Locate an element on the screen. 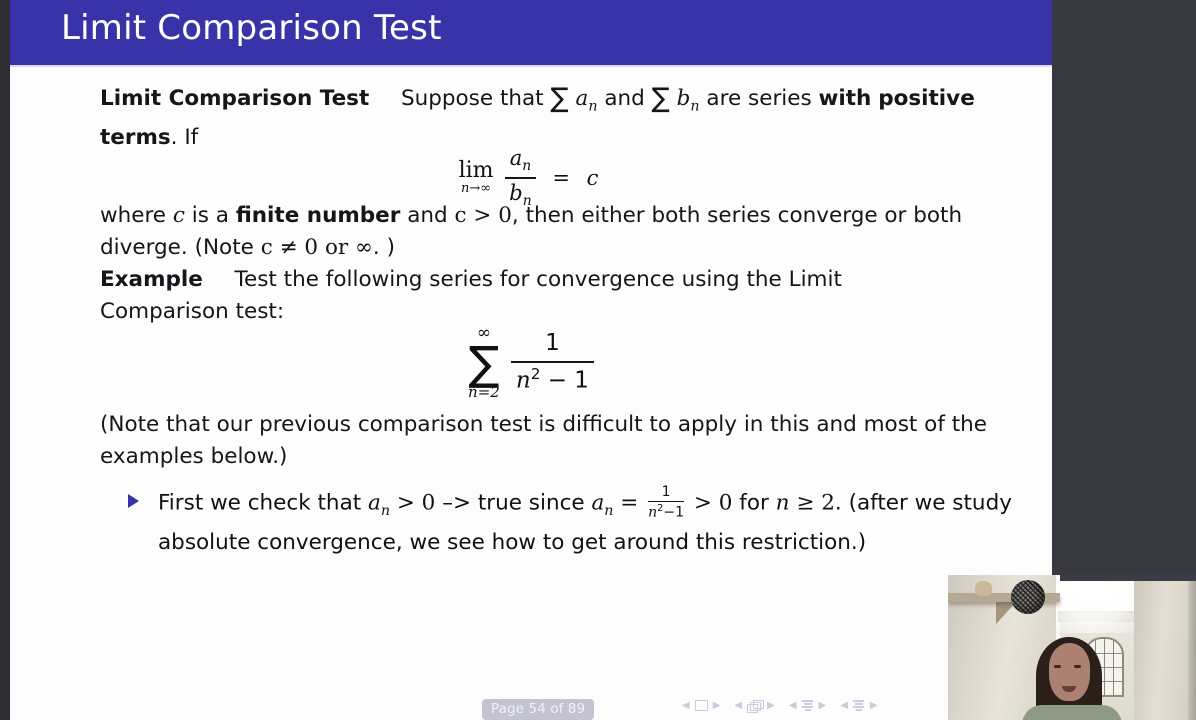 The height and width of the screenshot is (720, 1196). previous-slide-icon: ◀ is located at coordinates (686, 705).